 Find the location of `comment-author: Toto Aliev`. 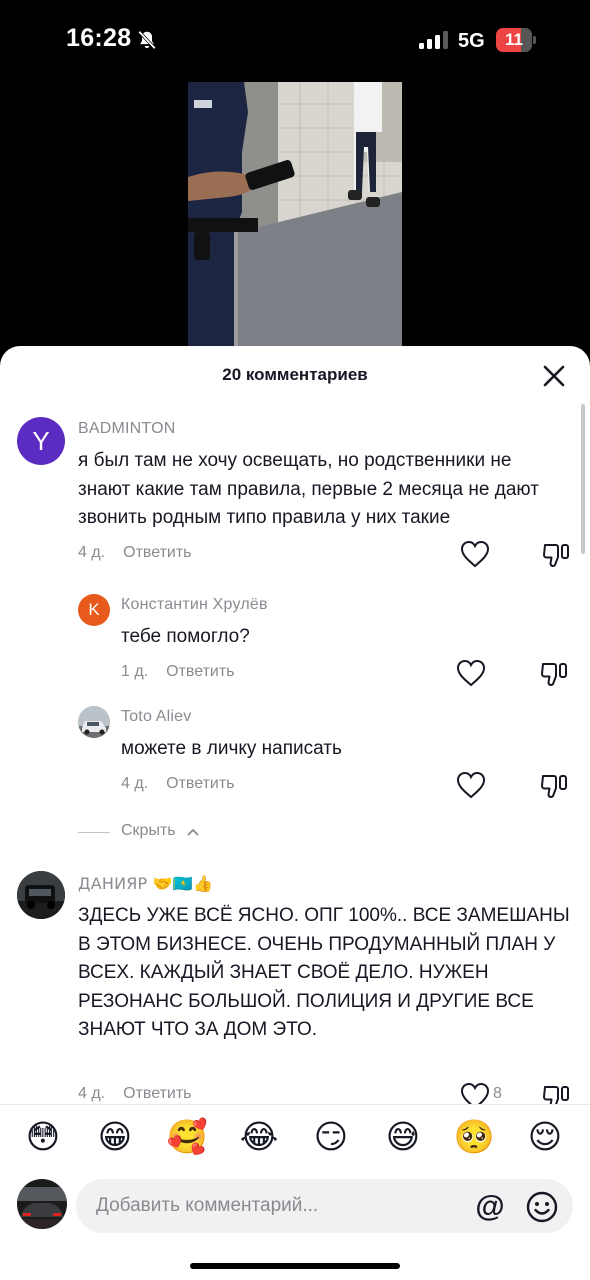

comment-author: Toto Aliev is located at coordinates (156, 717).